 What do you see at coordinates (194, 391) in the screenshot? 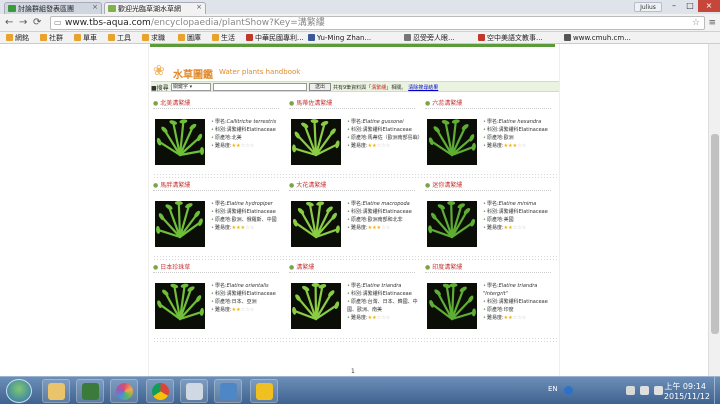
I see `taskbar-calculator` at bounding box center [194, 391].